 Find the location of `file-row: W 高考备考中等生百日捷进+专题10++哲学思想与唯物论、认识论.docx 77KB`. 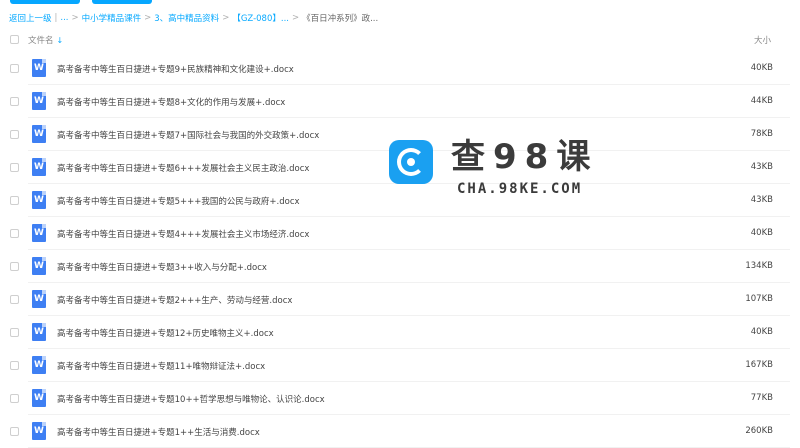

file-row: W 高考备考中等生百日捷进+专题10++哲学思想与唯物论、认识论.docx 77KB is located at coordinates (400, 399).